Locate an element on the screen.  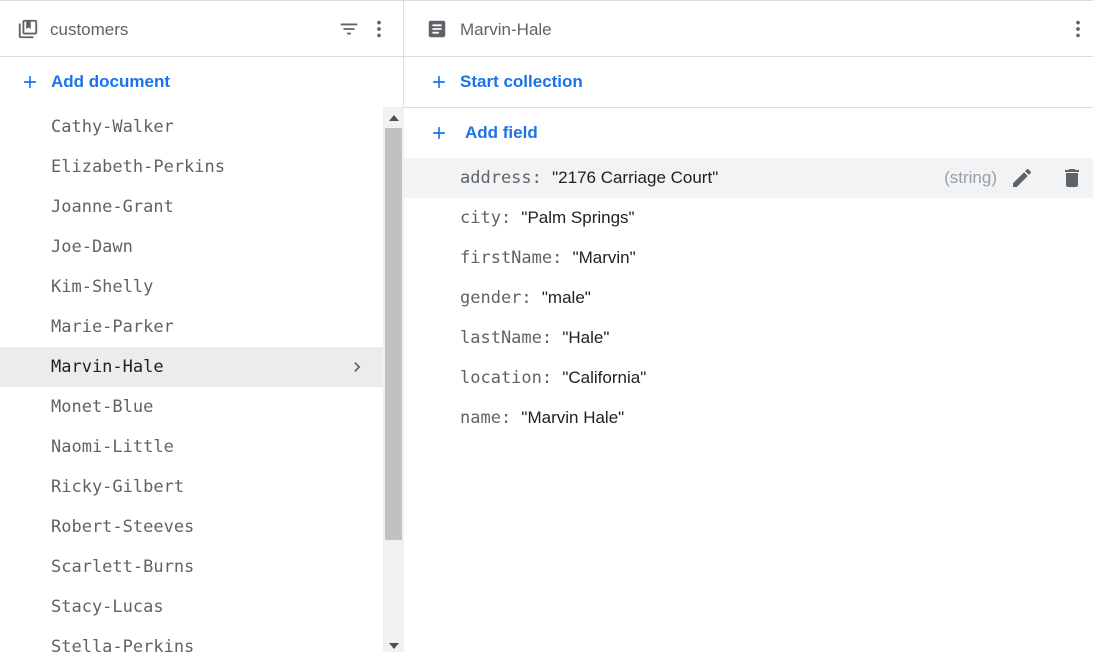
document-item-robert-steeves: Robert-Steeves is located at coordinates (191, 527).